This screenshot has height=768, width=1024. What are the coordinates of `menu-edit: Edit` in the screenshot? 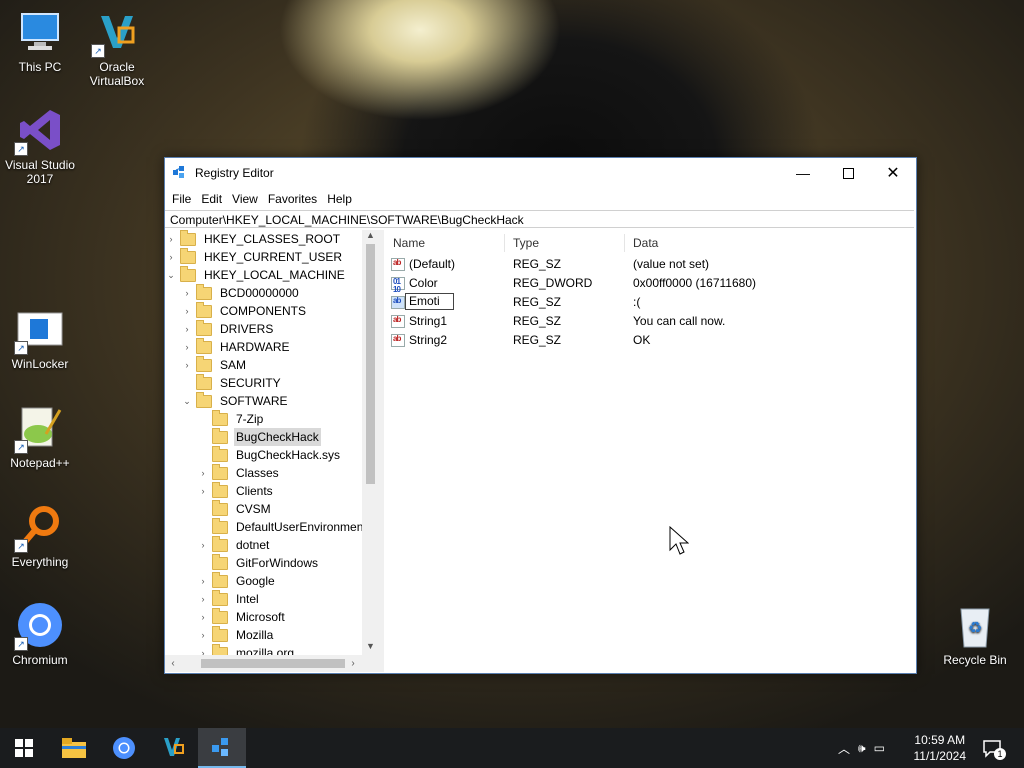 It's located at (211, 199).